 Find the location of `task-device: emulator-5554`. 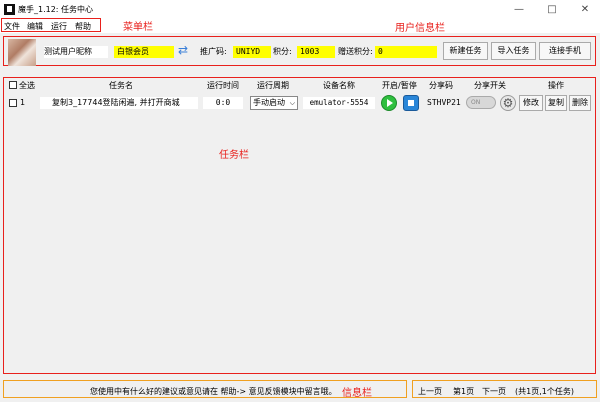

task-device: emulator-5554 is located at coordinates (339, 103).